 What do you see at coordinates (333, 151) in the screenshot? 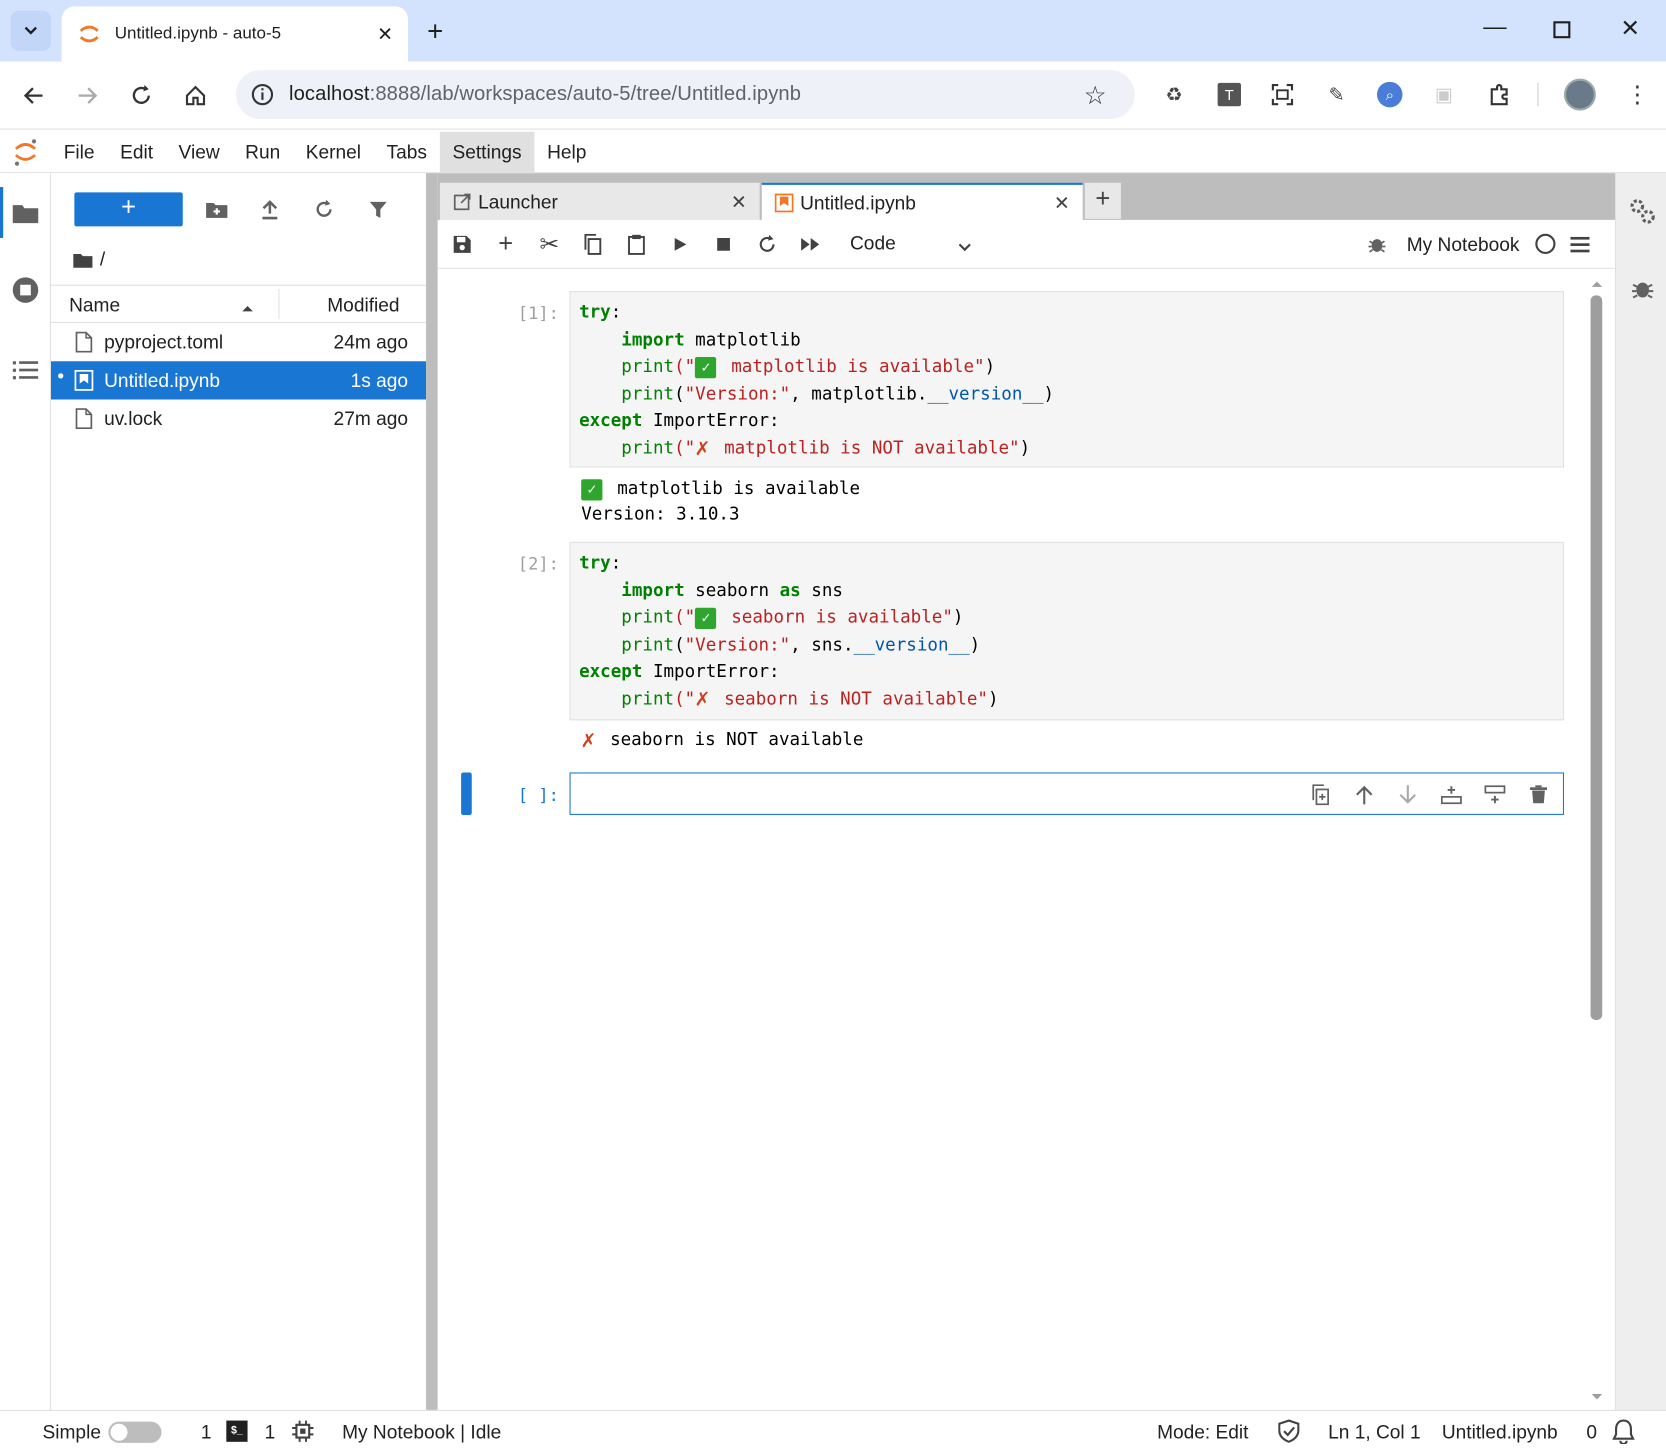
I see `menu-kernel: Kernel` at bounding box center [333, 151].